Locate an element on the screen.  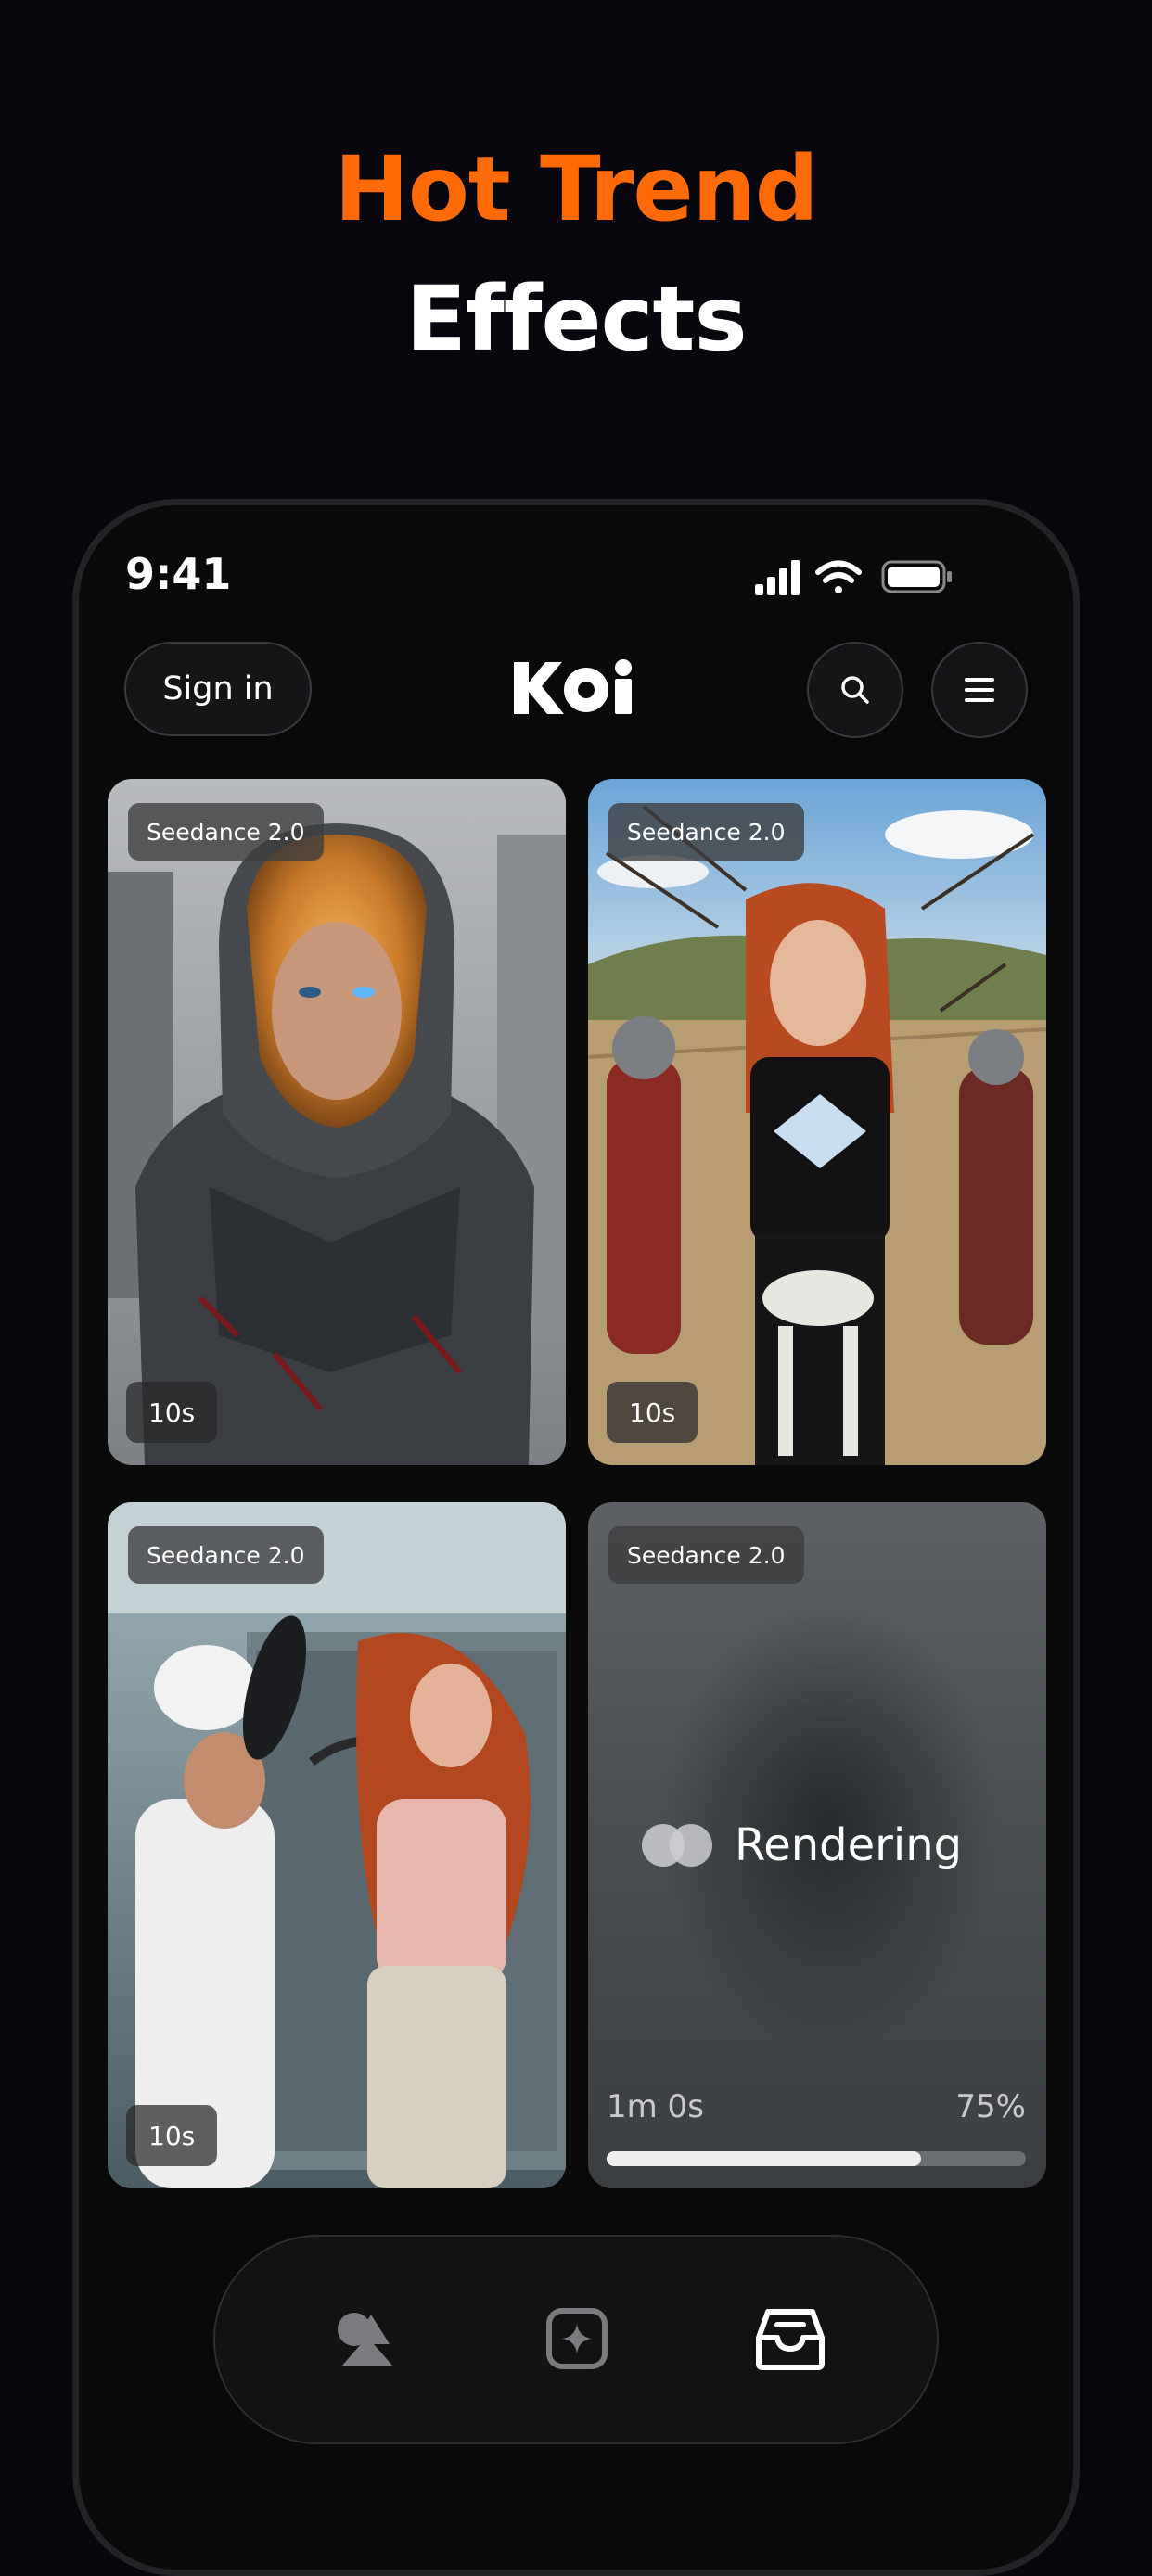
battery-icon is located at coordinates (916, 576).